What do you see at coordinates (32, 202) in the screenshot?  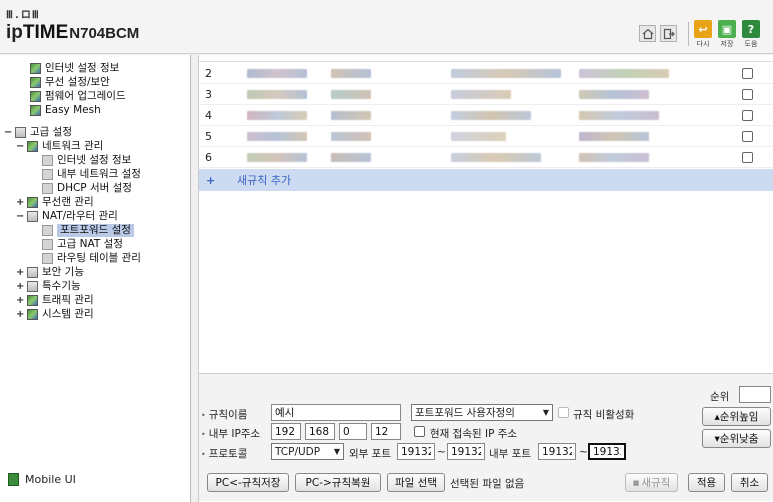 I see `wireless-icon` at bounding box center [32, 202].